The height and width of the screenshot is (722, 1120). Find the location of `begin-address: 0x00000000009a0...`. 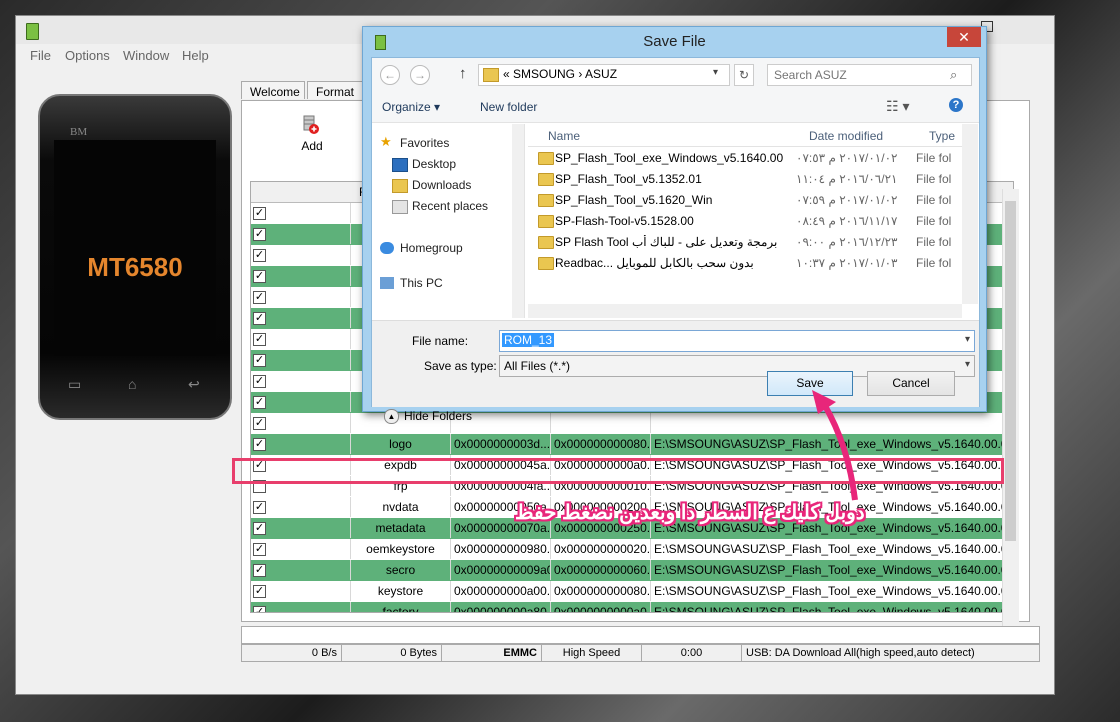

begin-address: 0x00000000009a0... is located at coordinates (501, 570).